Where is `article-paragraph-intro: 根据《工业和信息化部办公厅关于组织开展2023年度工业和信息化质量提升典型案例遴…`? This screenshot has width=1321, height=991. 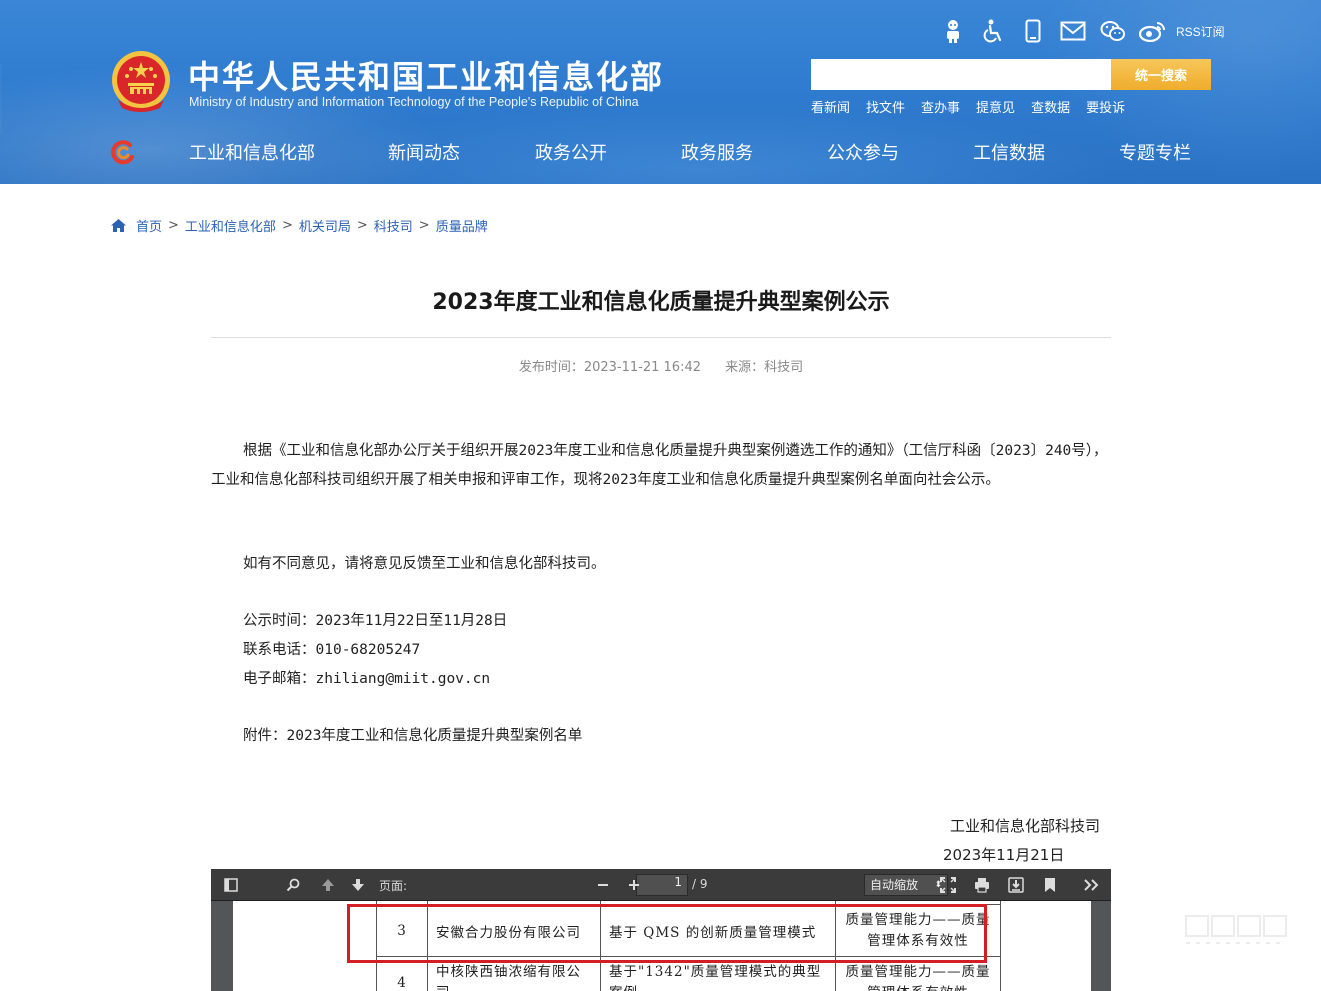 article-paragraph-intro: 根据《工业和信息化部办公厅关于组织开展2023年度工业和信息化质量提升典型案例遴… is located at coordinates (659, 465).